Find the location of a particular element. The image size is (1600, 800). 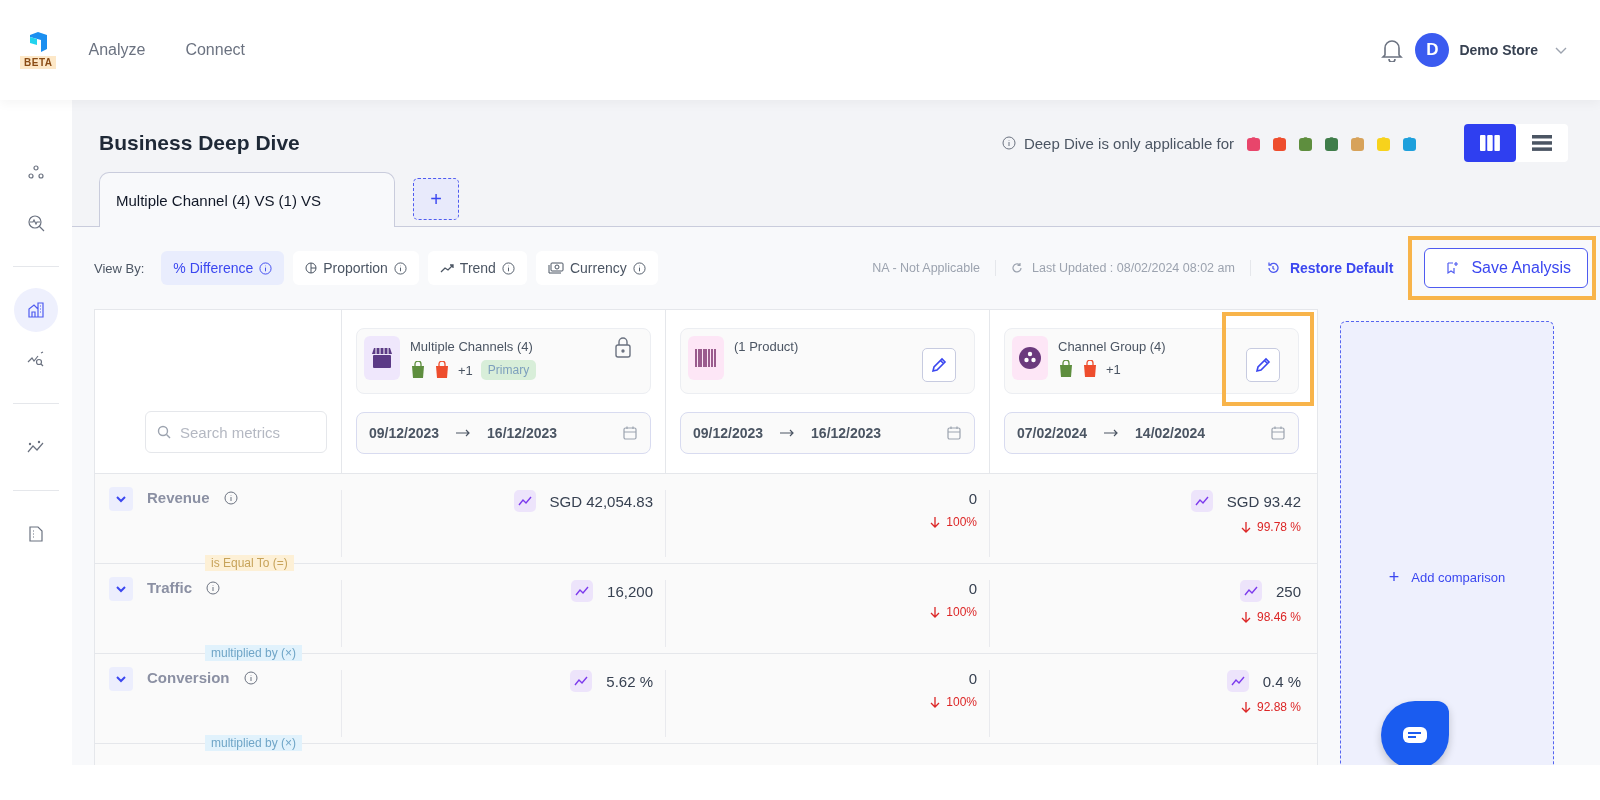

save-analysis-button: Save Analysis is located at coordinates (1506, 268).